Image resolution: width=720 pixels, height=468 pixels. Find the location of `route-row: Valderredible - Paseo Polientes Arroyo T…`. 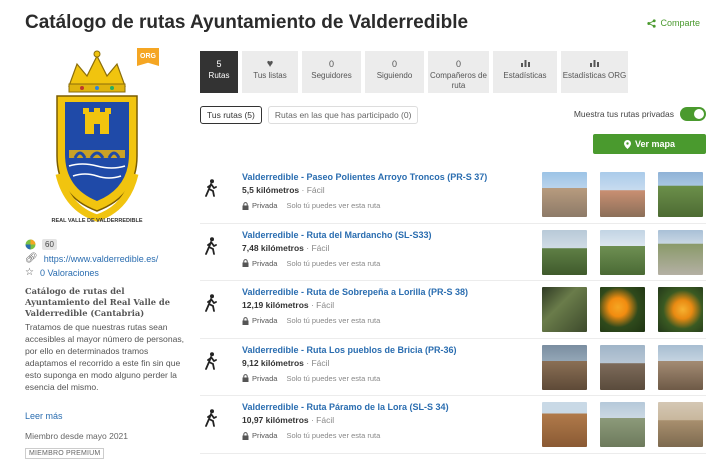

route-row: Valderredible - Paseo Polientes Arroyo T… is located at coordinates (453, 195).